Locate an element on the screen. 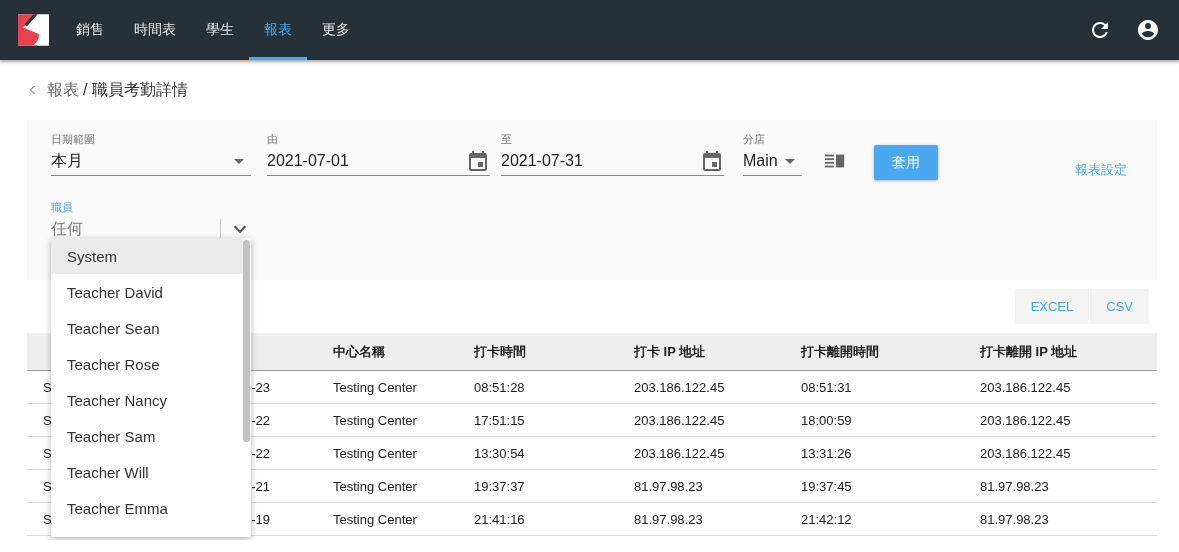 The height and width of the screenshot is (552, 1179). nav-tab: 時間表 is located at coordinates (155, 30).